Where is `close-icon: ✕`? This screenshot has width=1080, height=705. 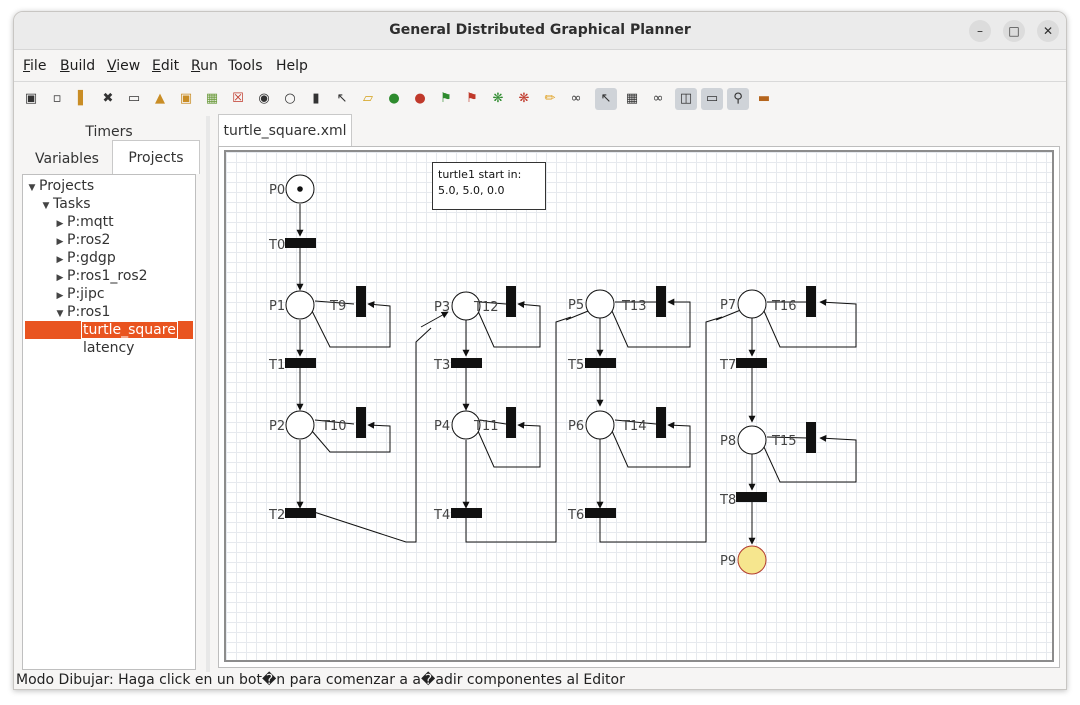 close-icon: ✕ is located at coordinates (1048, 31).